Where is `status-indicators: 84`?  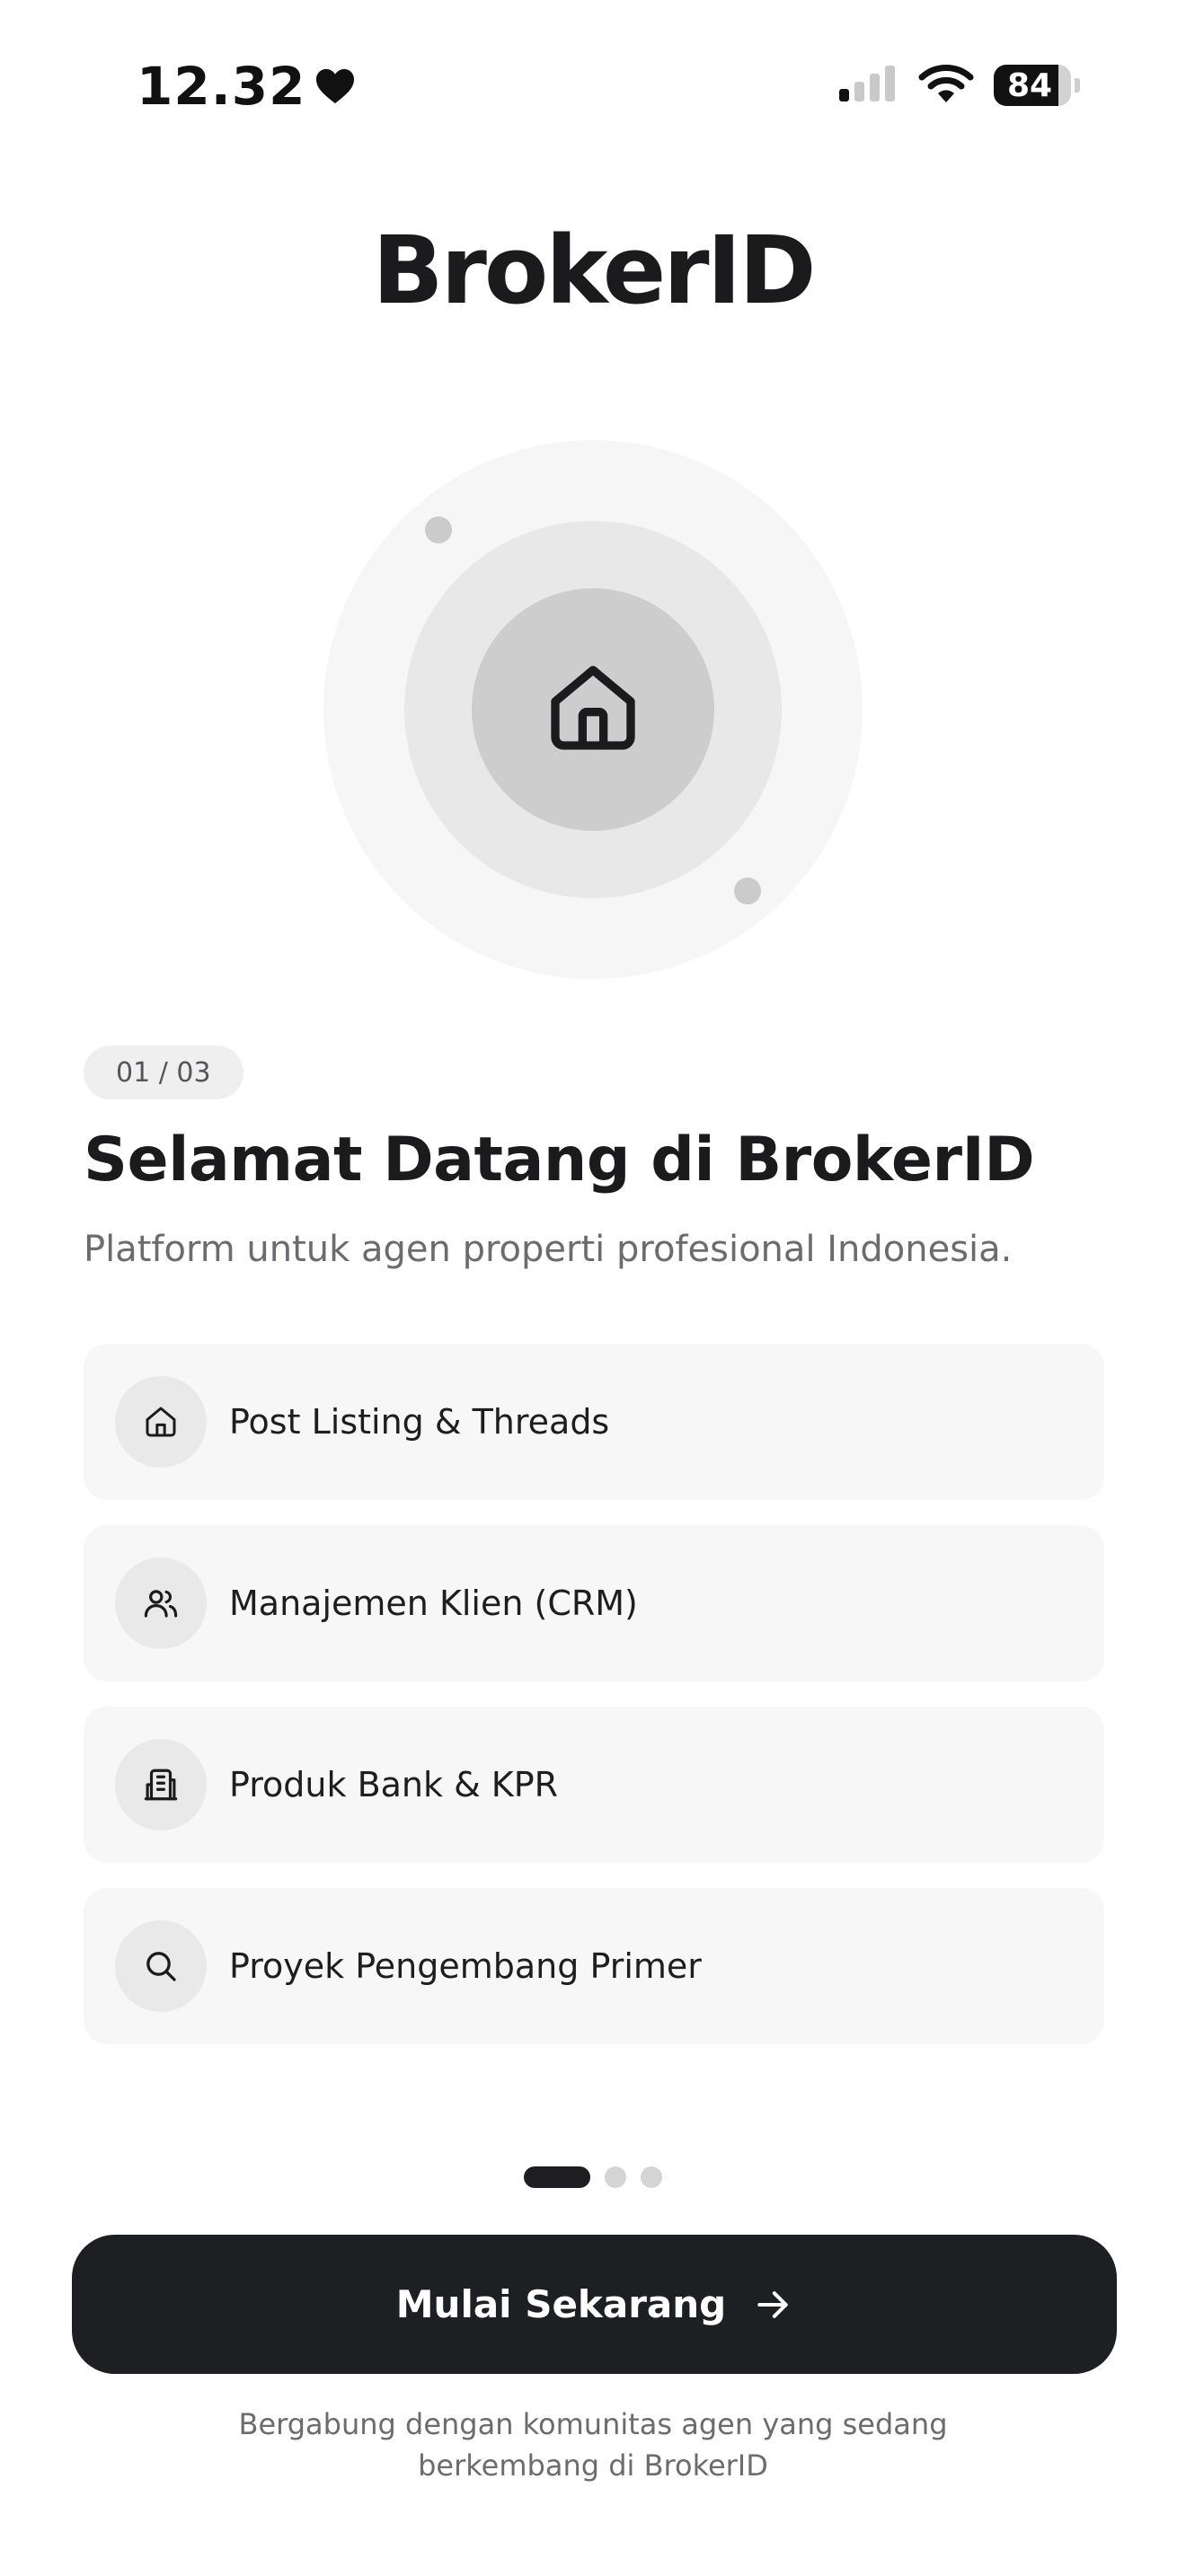 status-indicators: 84 is located at coordinates (959, 85).